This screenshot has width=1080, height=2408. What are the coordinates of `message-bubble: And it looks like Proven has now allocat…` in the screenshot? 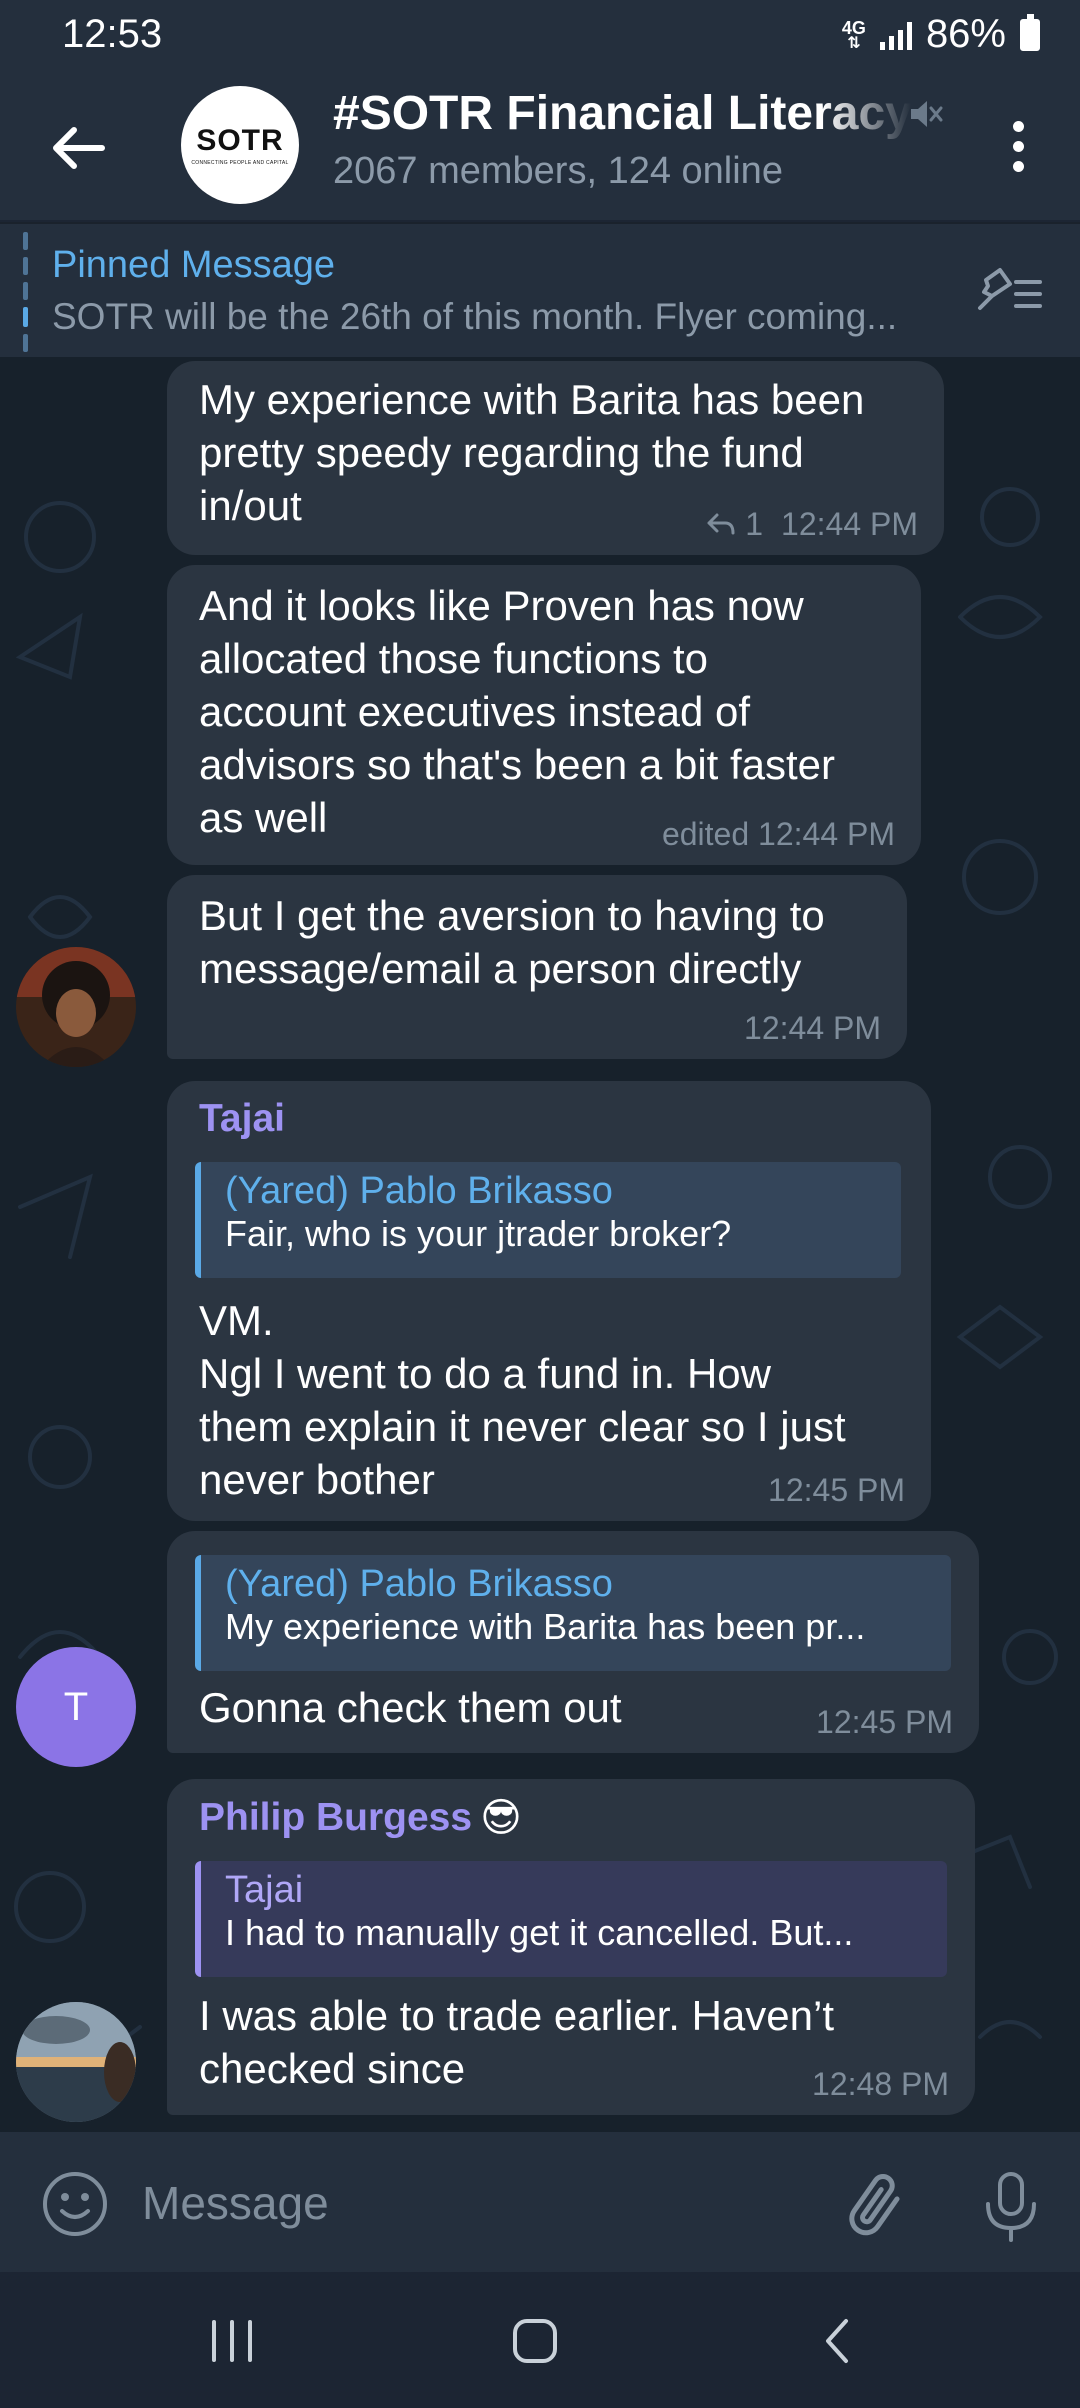 It's located at (544, 715).